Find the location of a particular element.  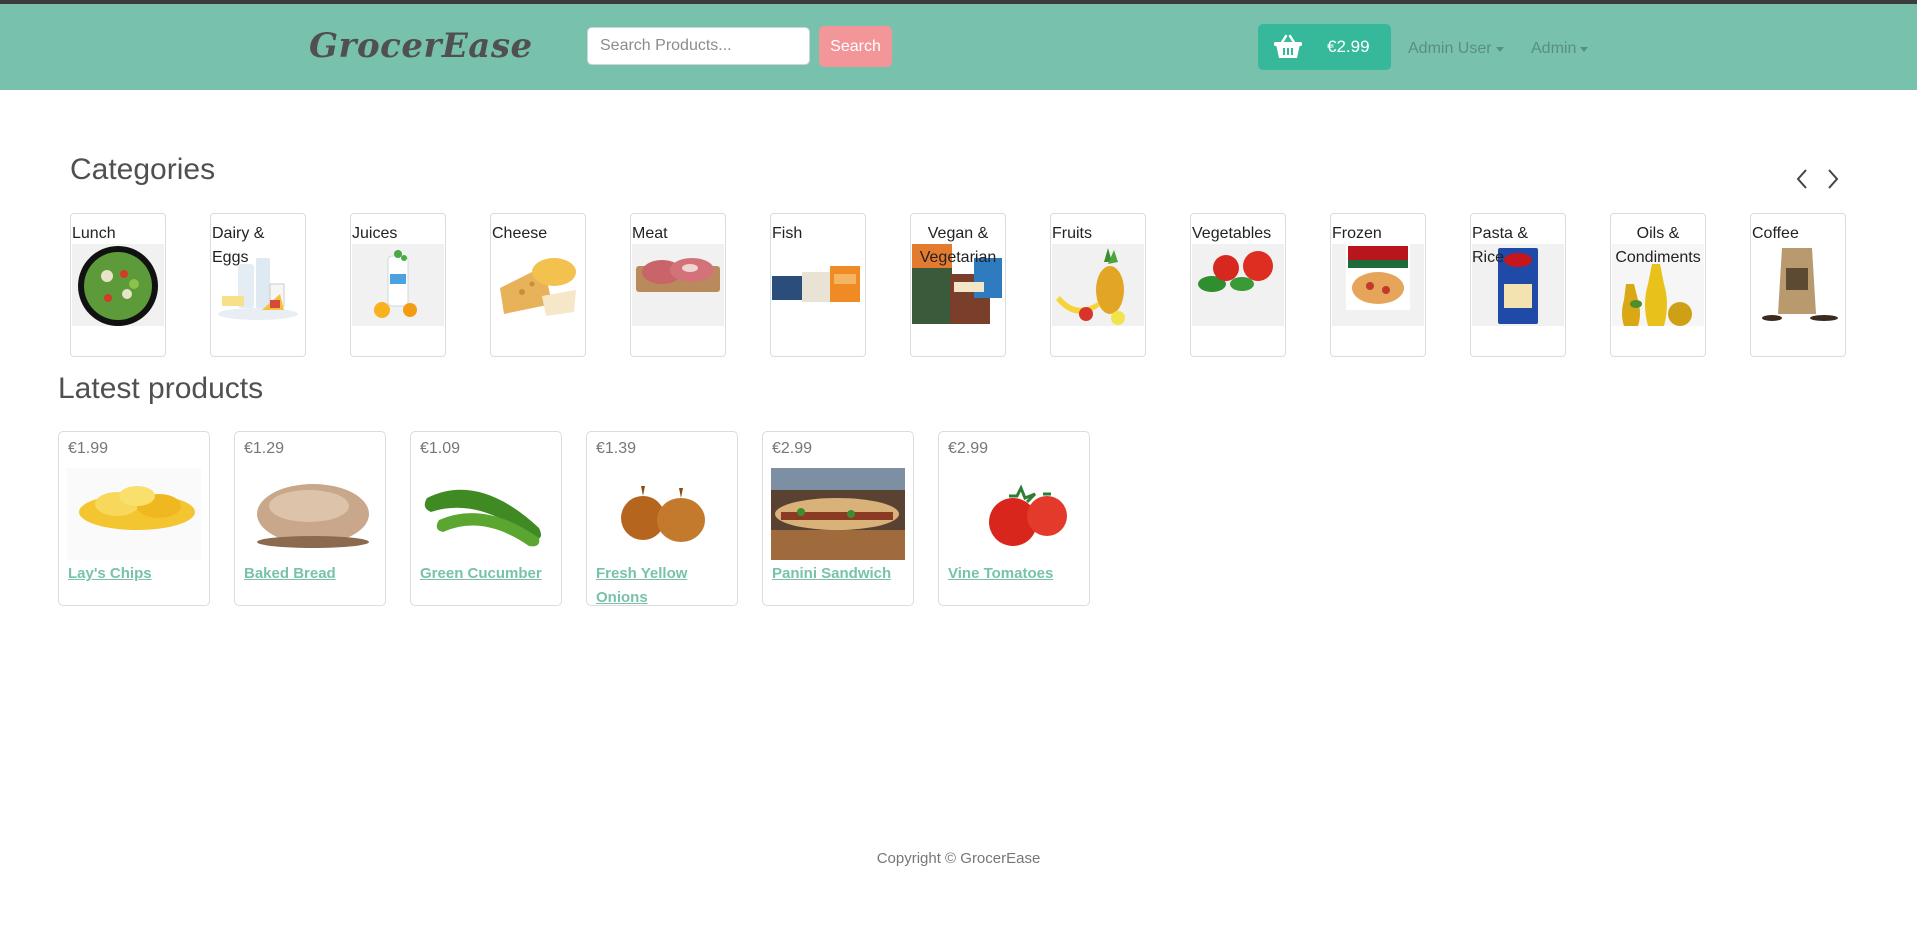

fish-image is located at coordinates (818, 285).